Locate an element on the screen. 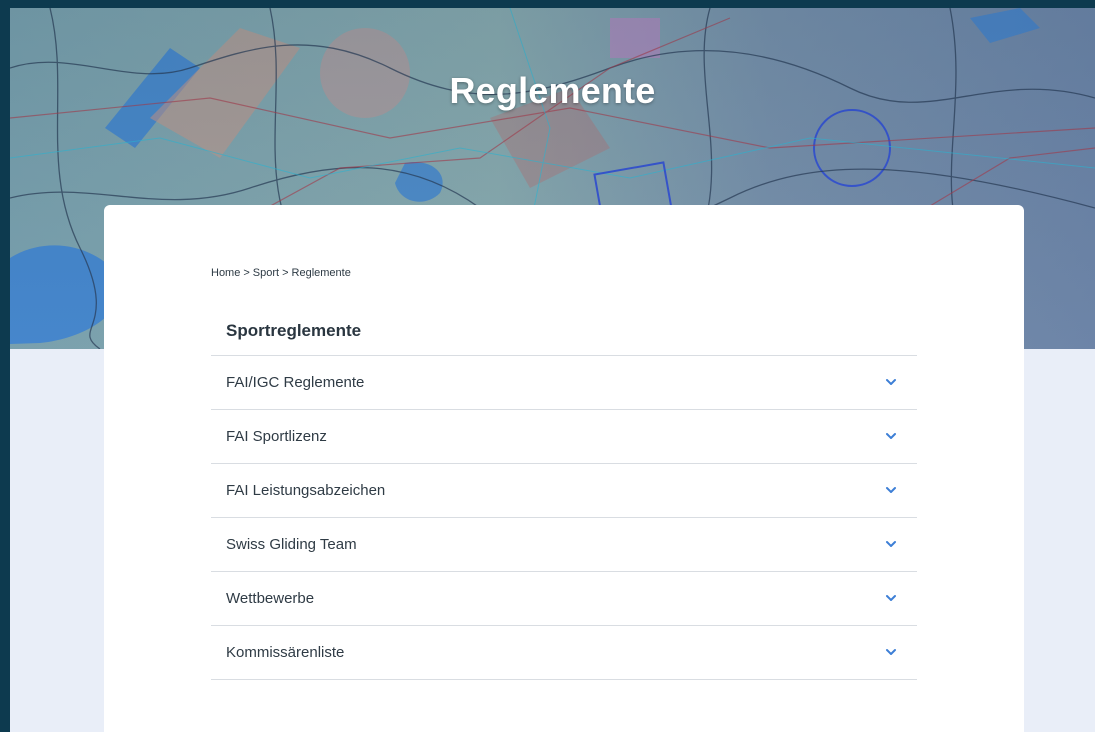  accordion-item-swiss-gliding-team: Swiss Gliding Team is located at coordinates (564, 545).